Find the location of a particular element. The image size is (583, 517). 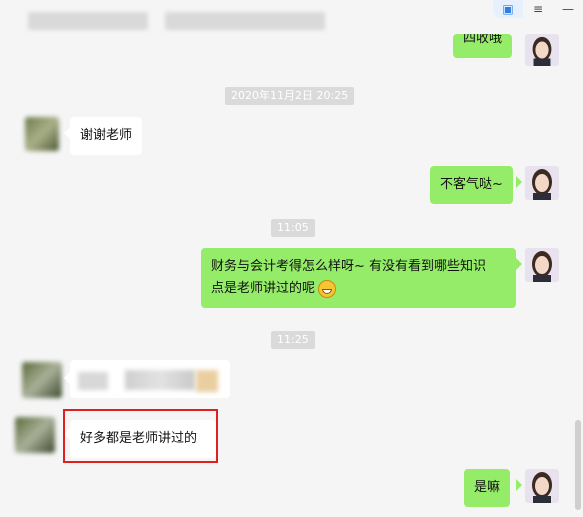

message-bubble-received-redacted is located at coordinates (150, 379).